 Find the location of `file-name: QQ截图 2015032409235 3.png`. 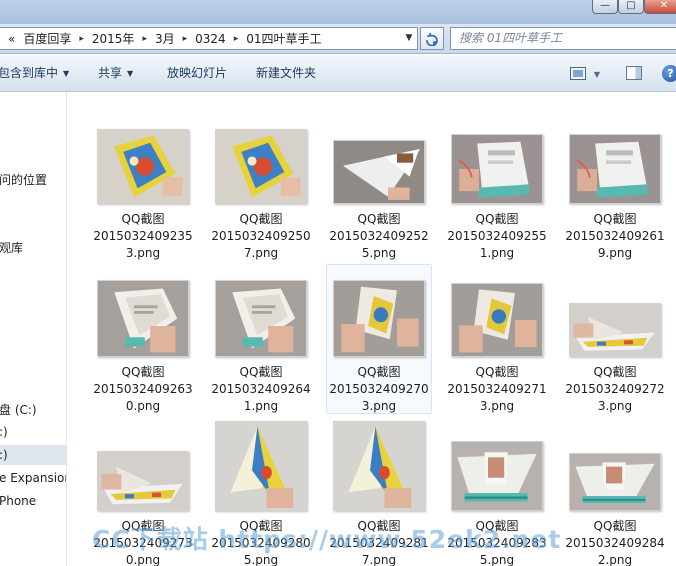

file-name: QQ截图 2015032409235 3.png is located at coordinates (143, 236).